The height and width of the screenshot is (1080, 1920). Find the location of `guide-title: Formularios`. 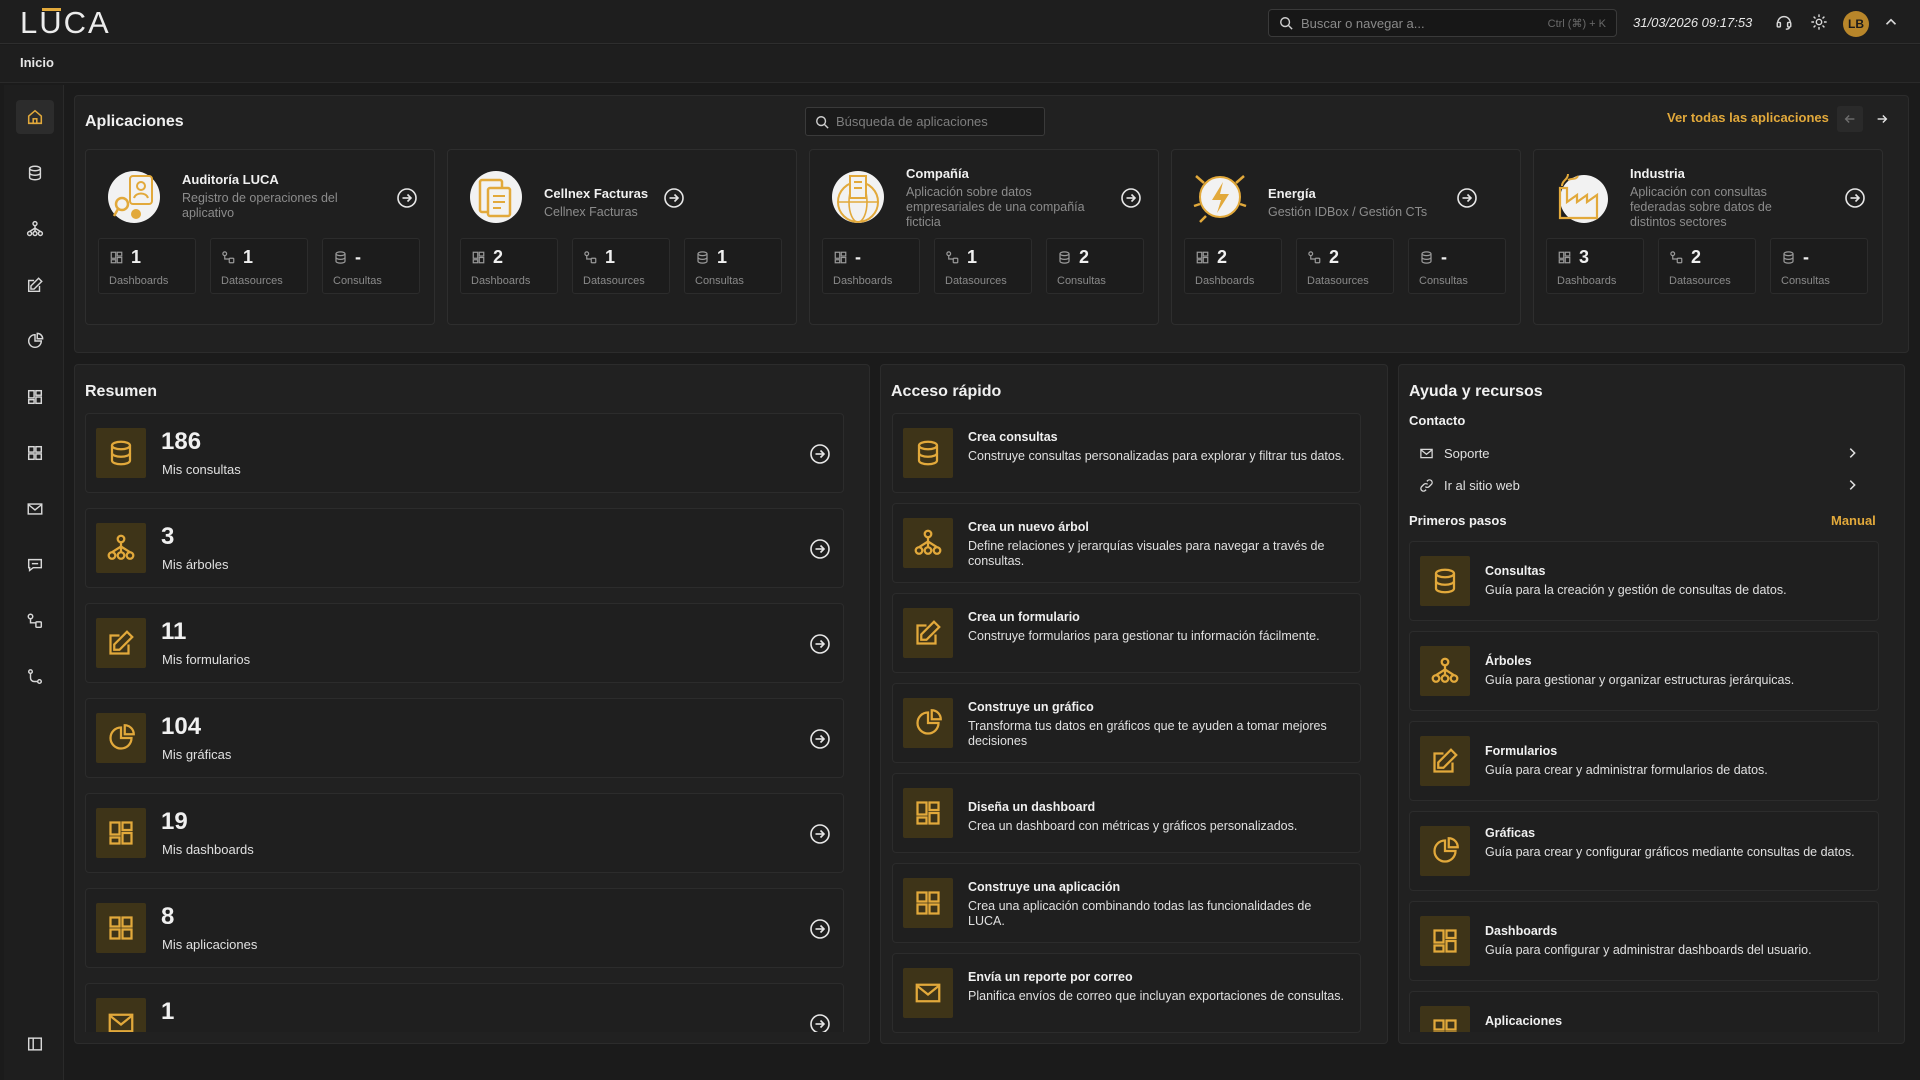

guide-title: Formularios is located at coordinates (1521, 751).